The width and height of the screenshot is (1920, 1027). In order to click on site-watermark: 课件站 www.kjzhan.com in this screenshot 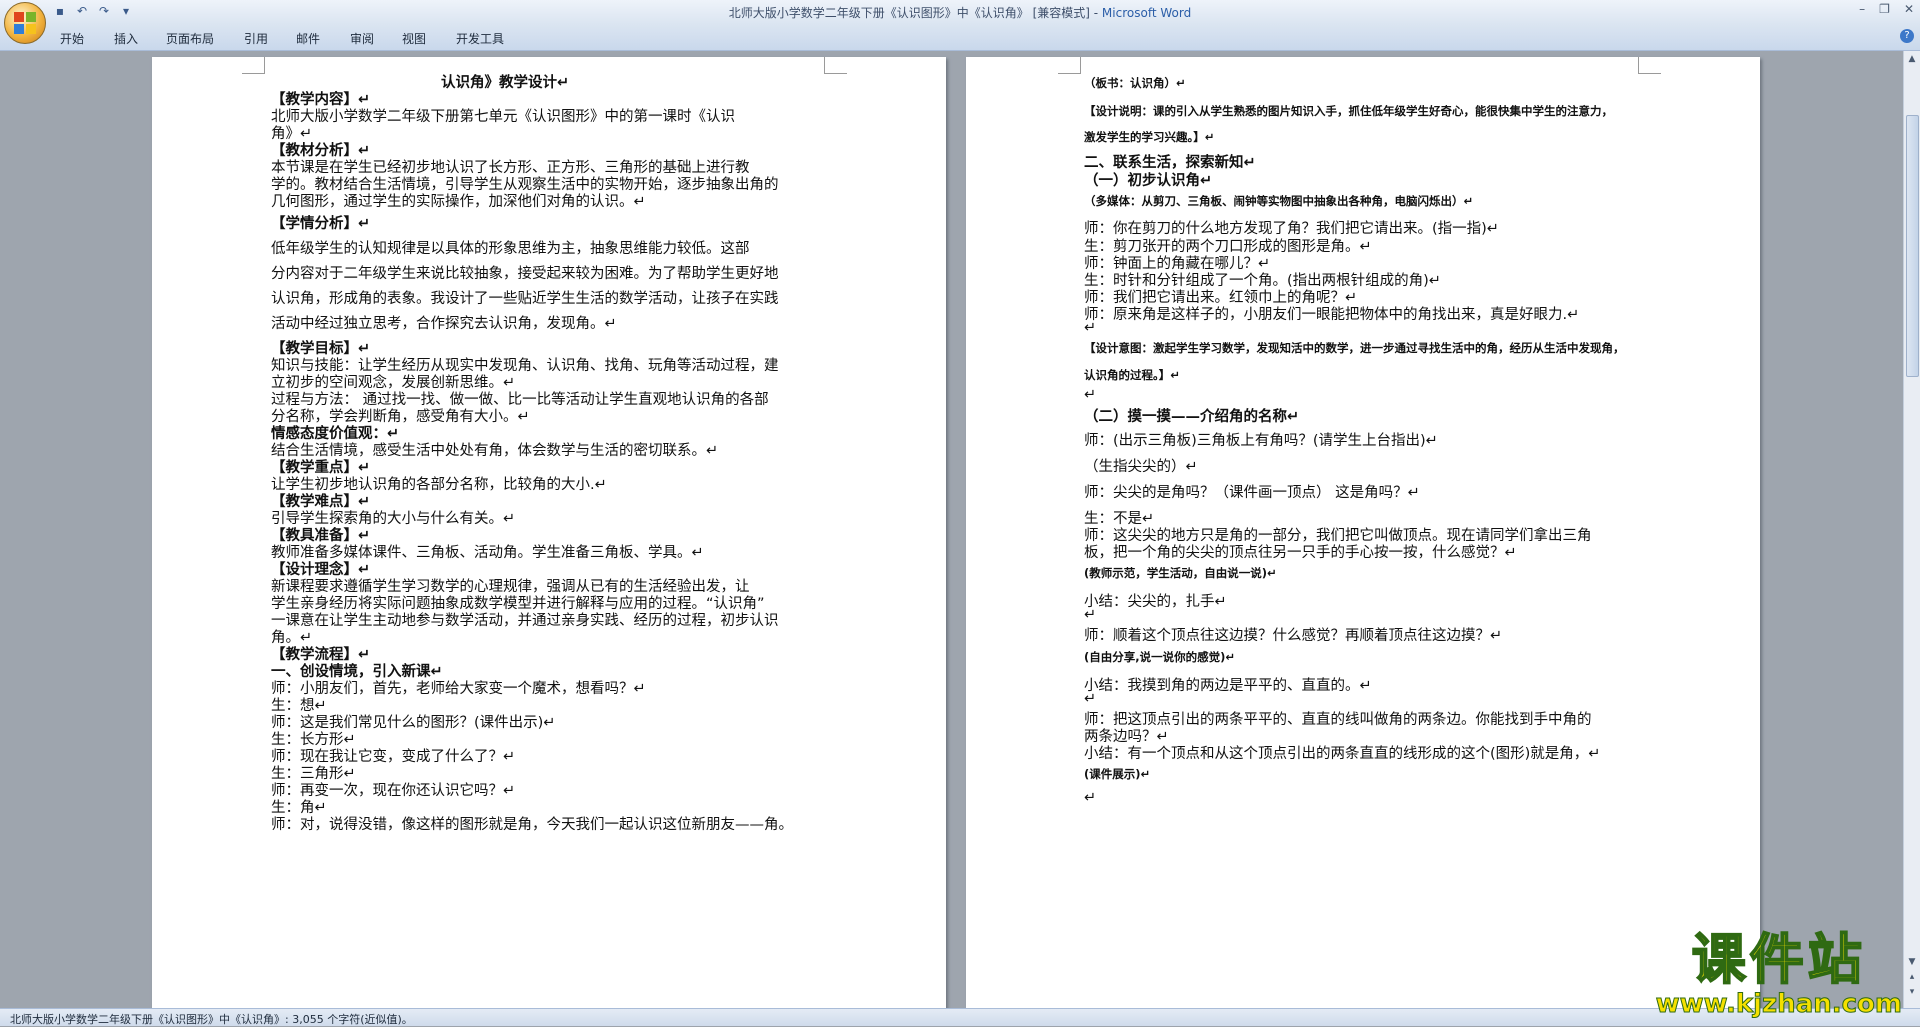, I will do `click(1778, 973)`.